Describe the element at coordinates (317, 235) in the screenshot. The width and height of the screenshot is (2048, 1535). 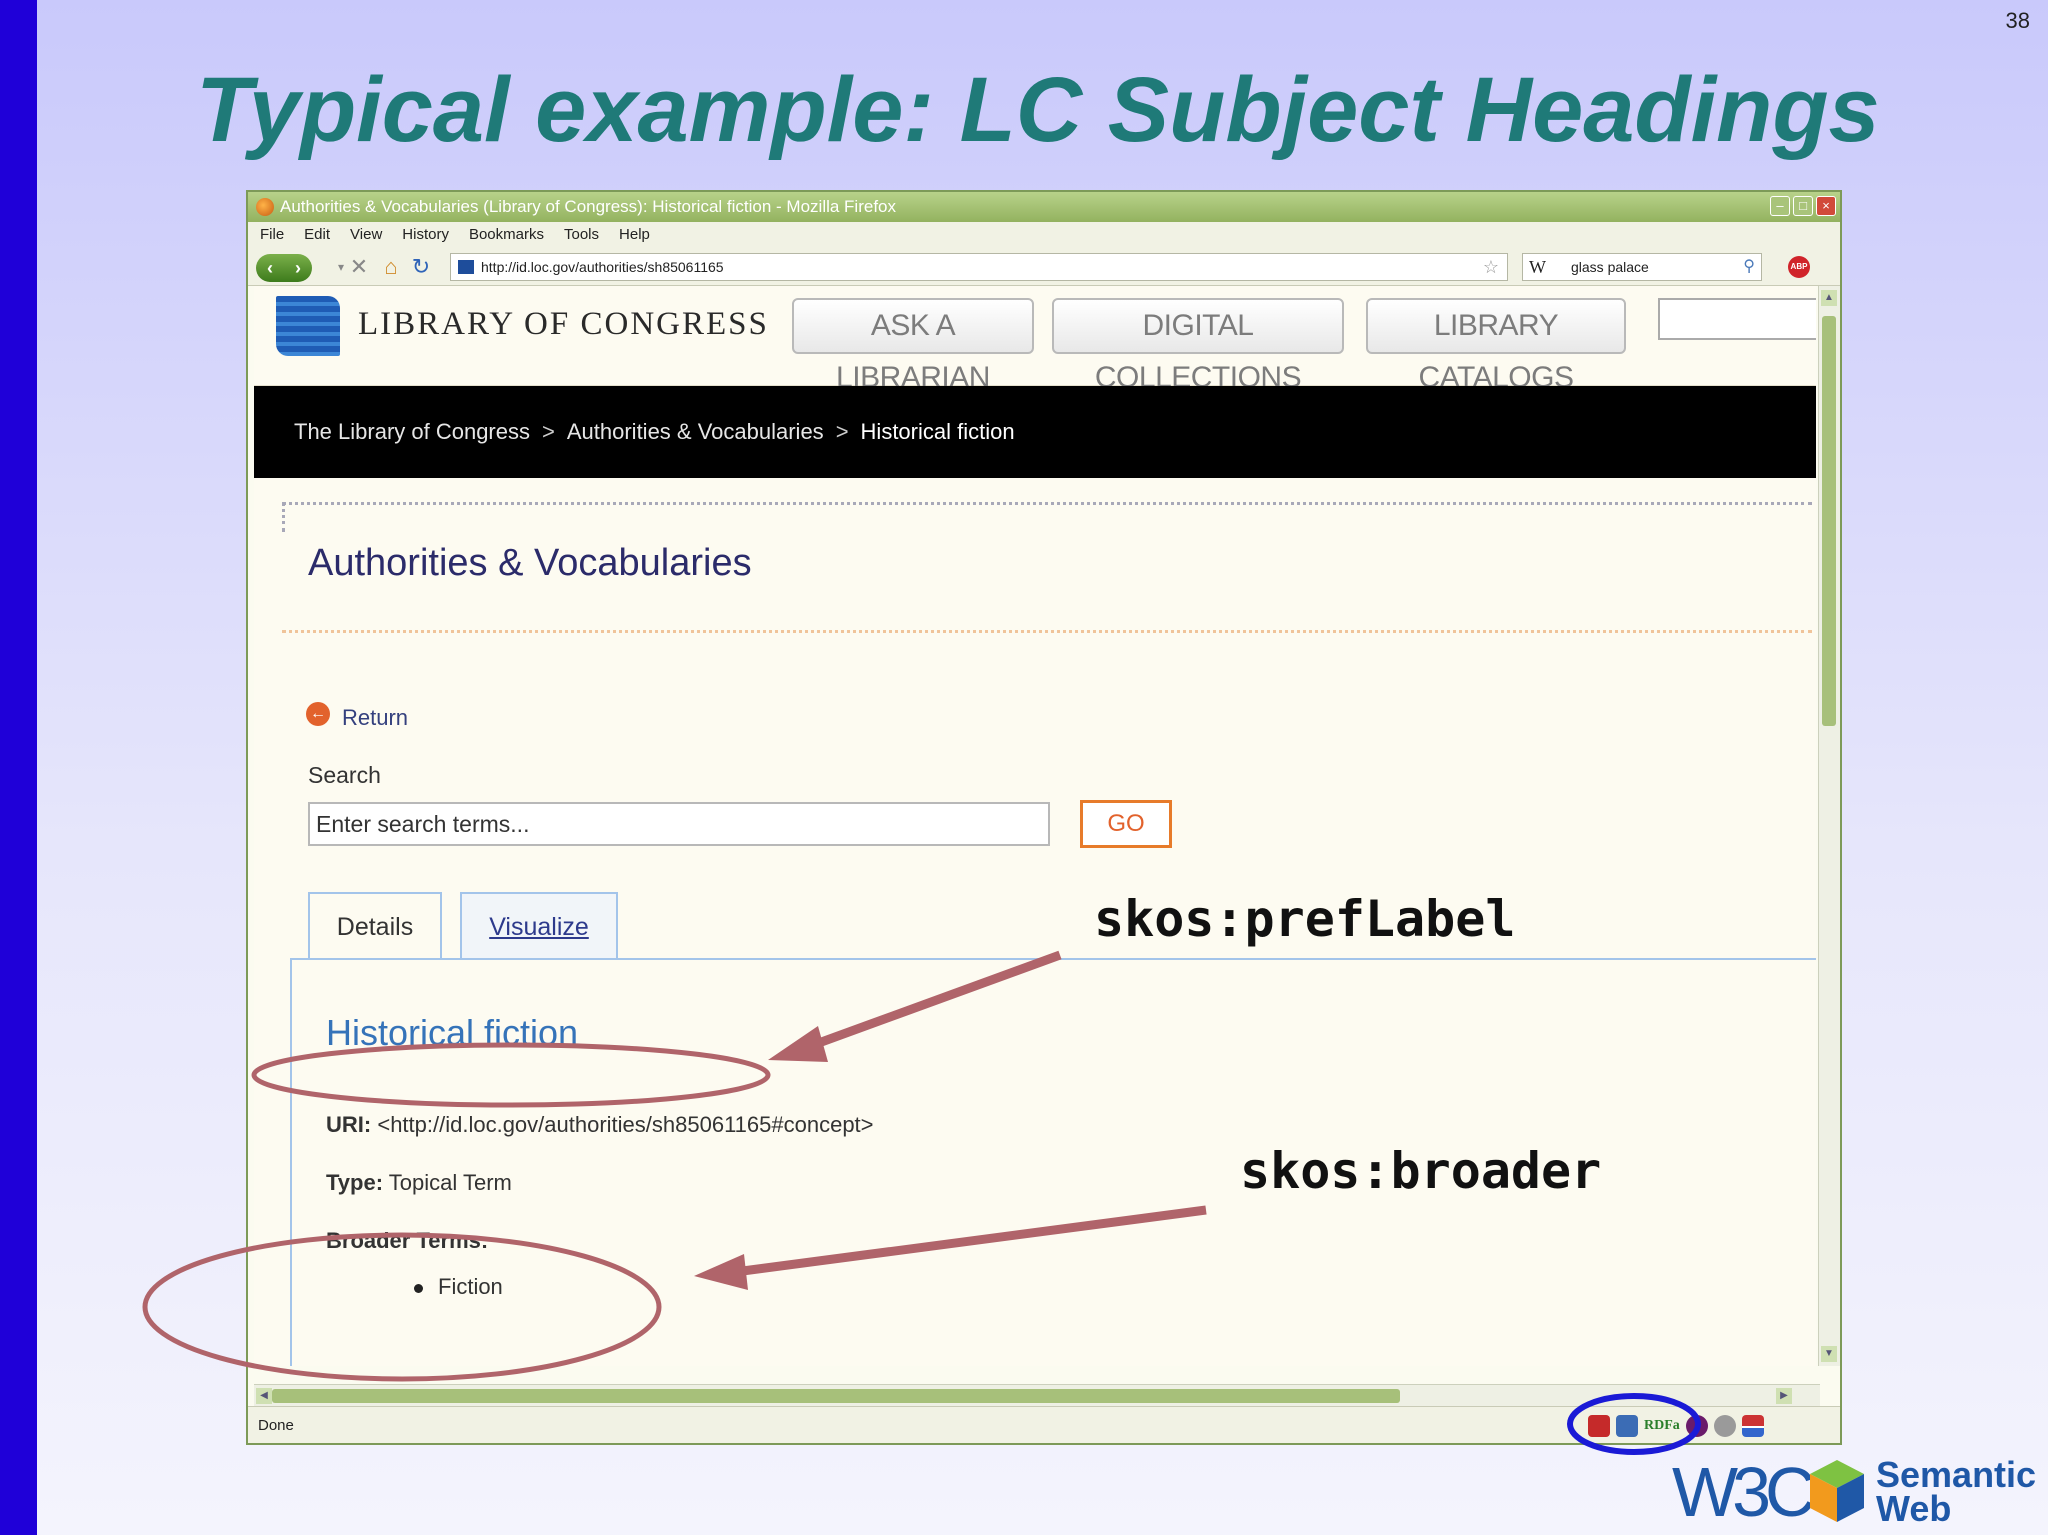
I see `menu-edit: Edit` at that location.